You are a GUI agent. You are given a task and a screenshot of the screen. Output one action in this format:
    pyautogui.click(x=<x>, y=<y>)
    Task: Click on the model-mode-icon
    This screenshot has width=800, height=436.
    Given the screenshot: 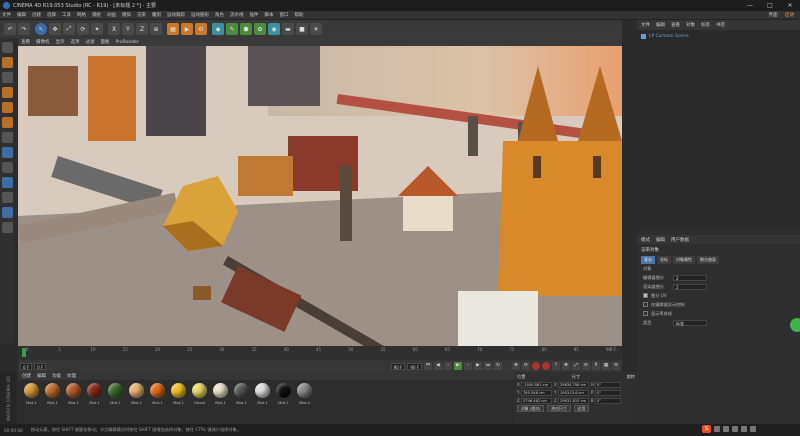 What is the action you would take?
    pyautogui.click(x=7, y=47)
    